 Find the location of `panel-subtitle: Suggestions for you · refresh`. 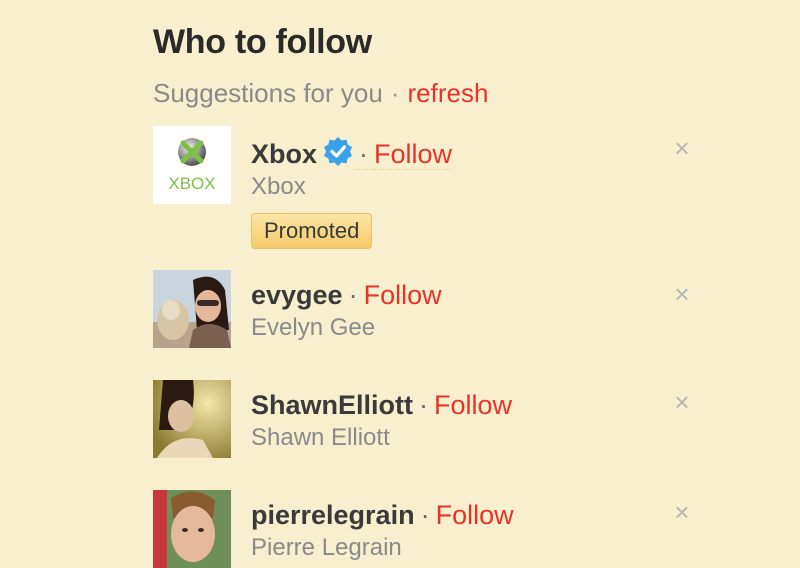

panel-subtitle: Suggestions for you · refresh is located at coordinates (433, 93).